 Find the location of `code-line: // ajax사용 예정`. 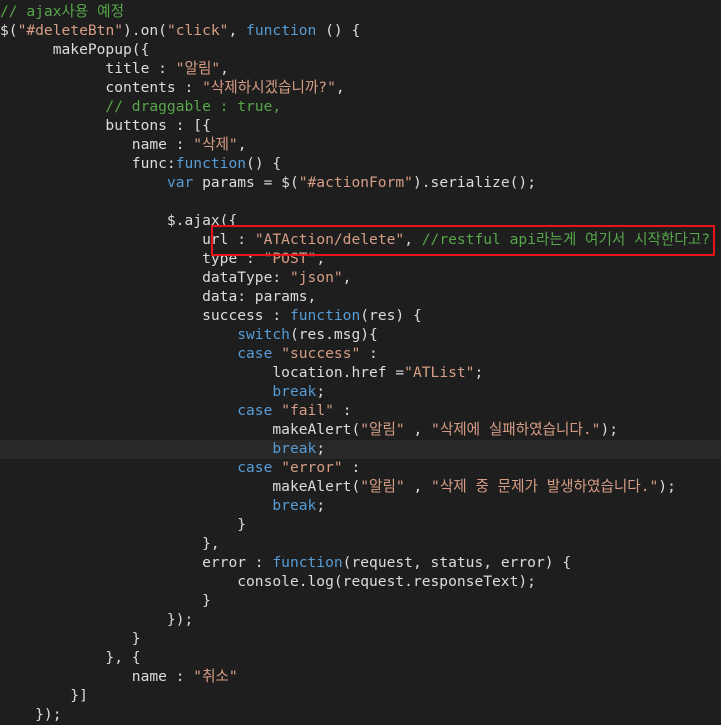

code-line: // ajax사용 예정 is located at coordinates (62, 11).